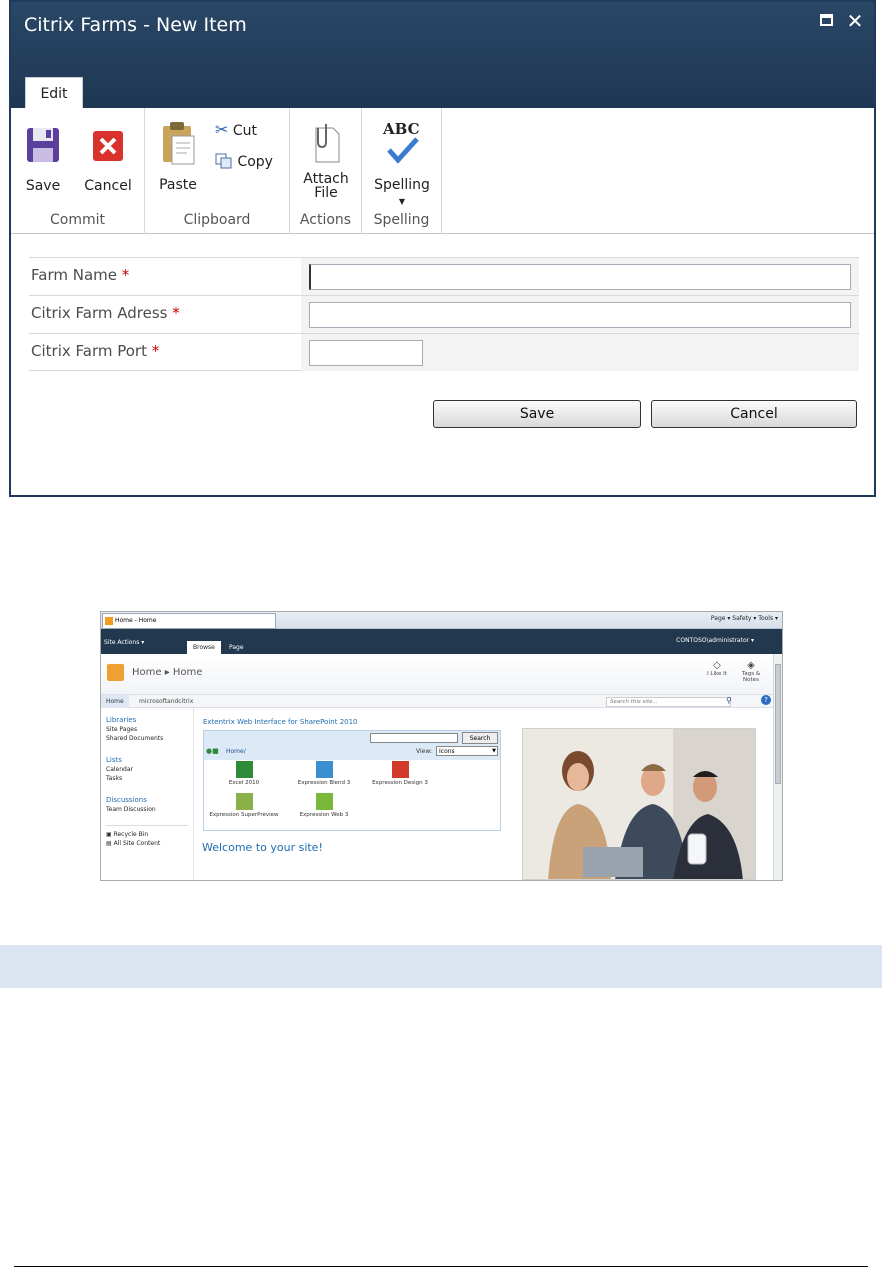 The height and width of the screenshot is (1276, 882). I want to click on thumb-tag-icon: ◇, so click(717, 665).